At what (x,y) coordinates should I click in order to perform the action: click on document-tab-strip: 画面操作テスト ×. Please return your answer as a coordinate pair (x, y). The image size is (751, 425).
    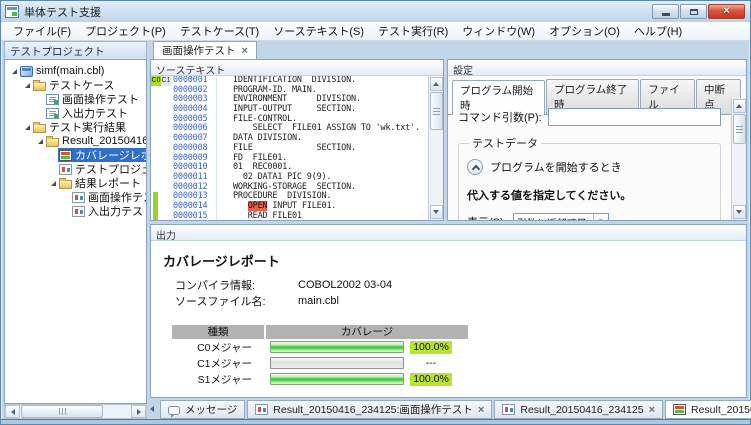
    Looking at the image, I should click on (448, 50).